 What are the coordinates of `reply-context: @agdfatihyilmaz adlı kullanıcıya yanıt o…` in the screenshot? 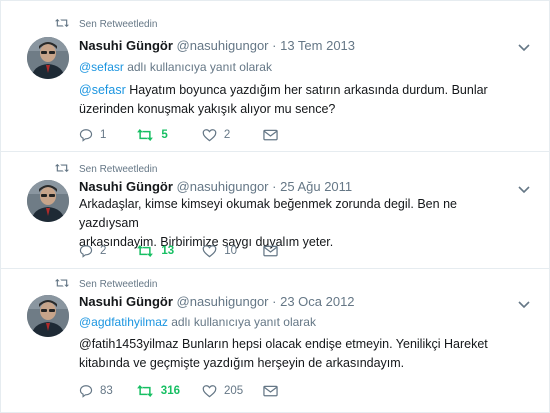 It's located at (197, 322).